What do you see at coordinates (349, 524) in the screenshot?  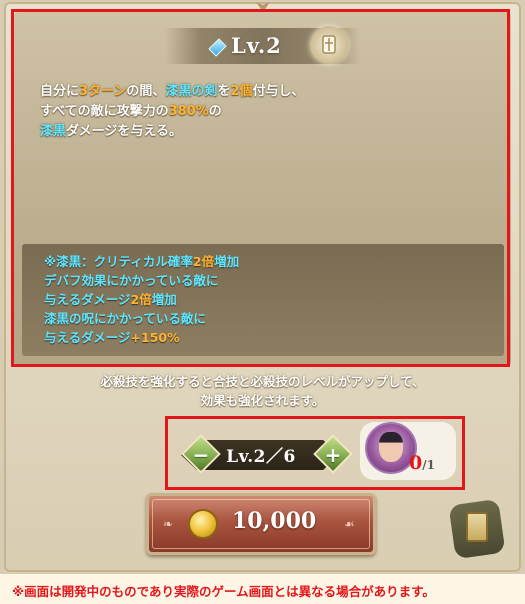 I see `right-flourish-icon: ☙` at bounding box center [349, 524].